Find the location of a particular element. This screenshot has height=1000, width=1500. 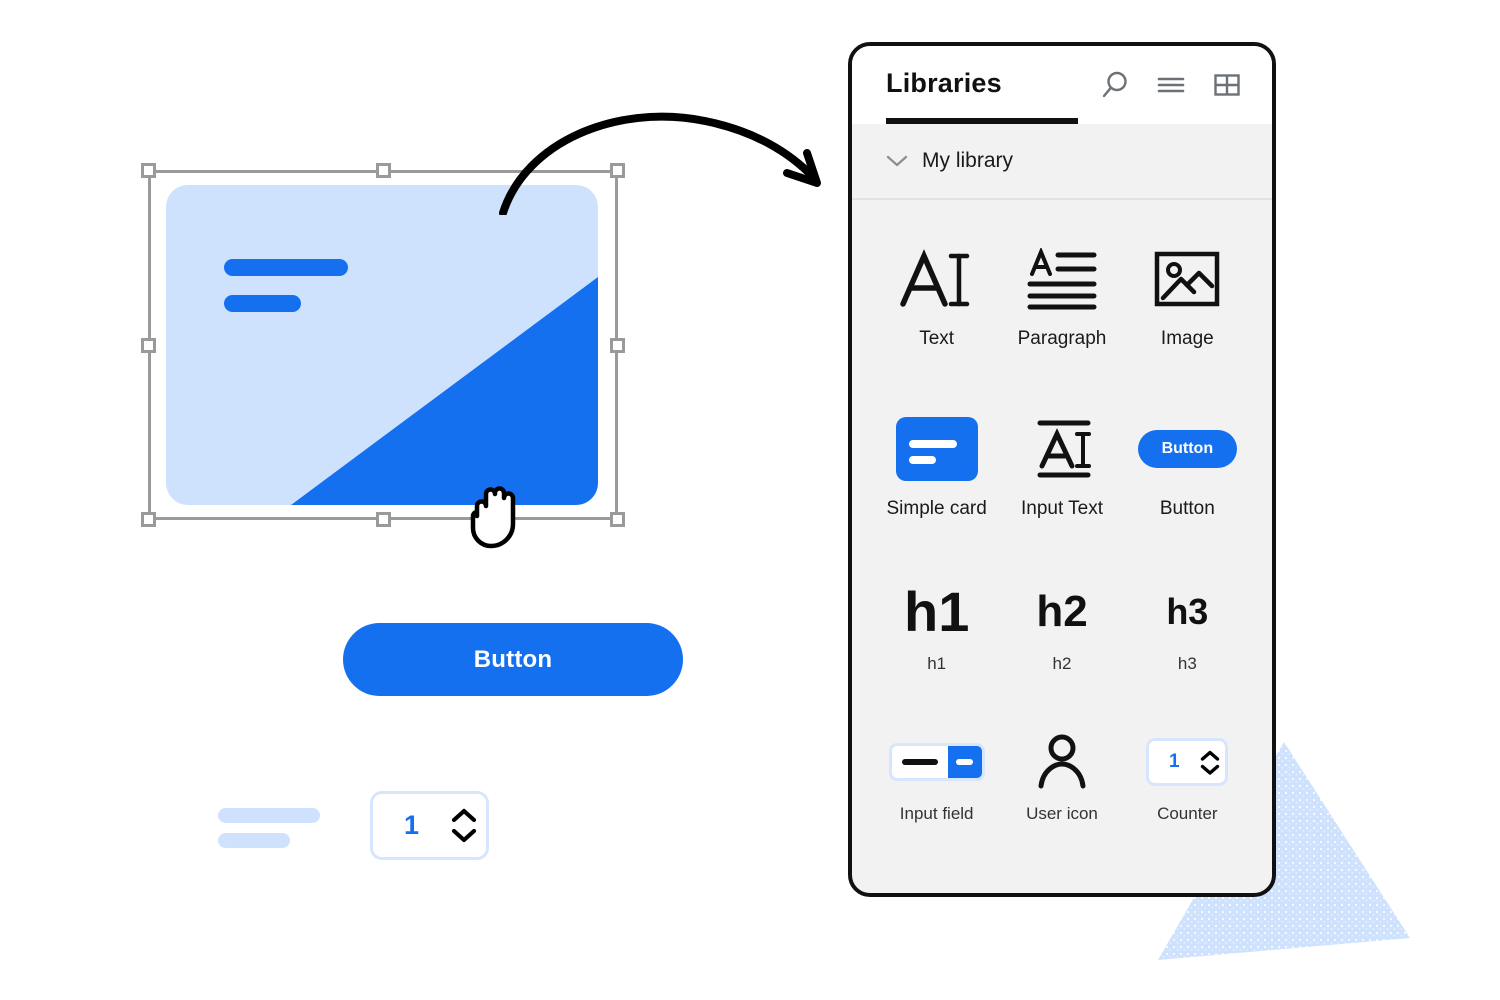

component-item-h3: h3 h3 is located at coordinates (1187, 637).